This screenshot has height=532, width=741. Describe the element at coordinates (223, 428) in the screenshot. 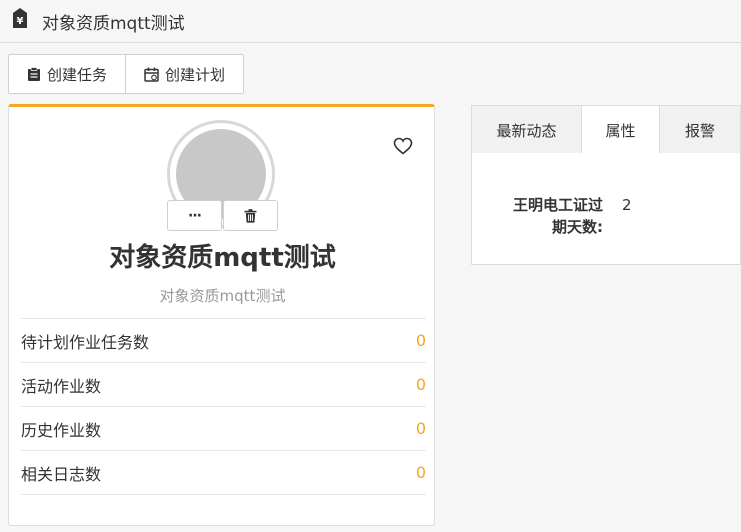

I see `stat-row-history-jobs: 历史作业数 0` at that location.